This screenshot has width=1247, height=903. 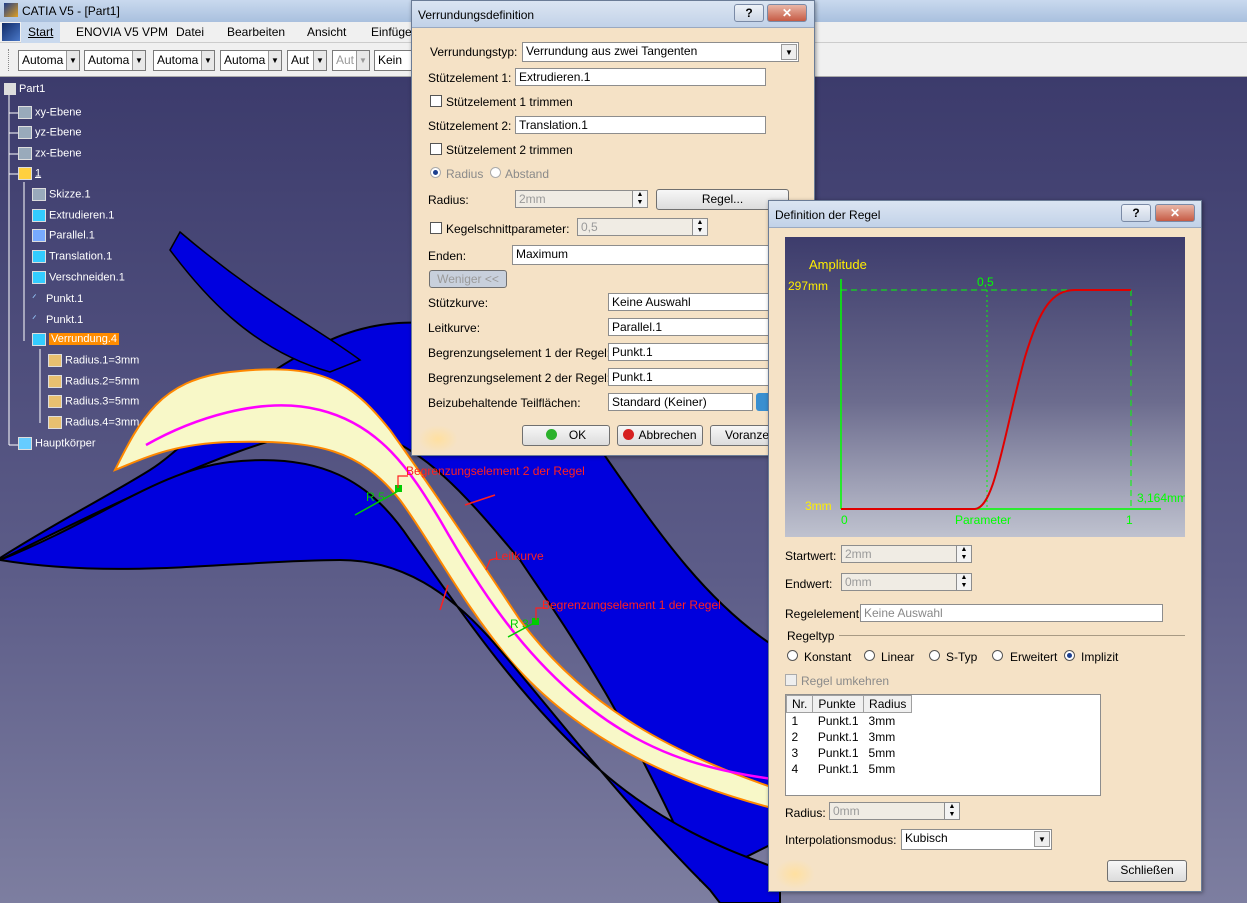 I want to click on ok-icon, so click(x=551, y=434).